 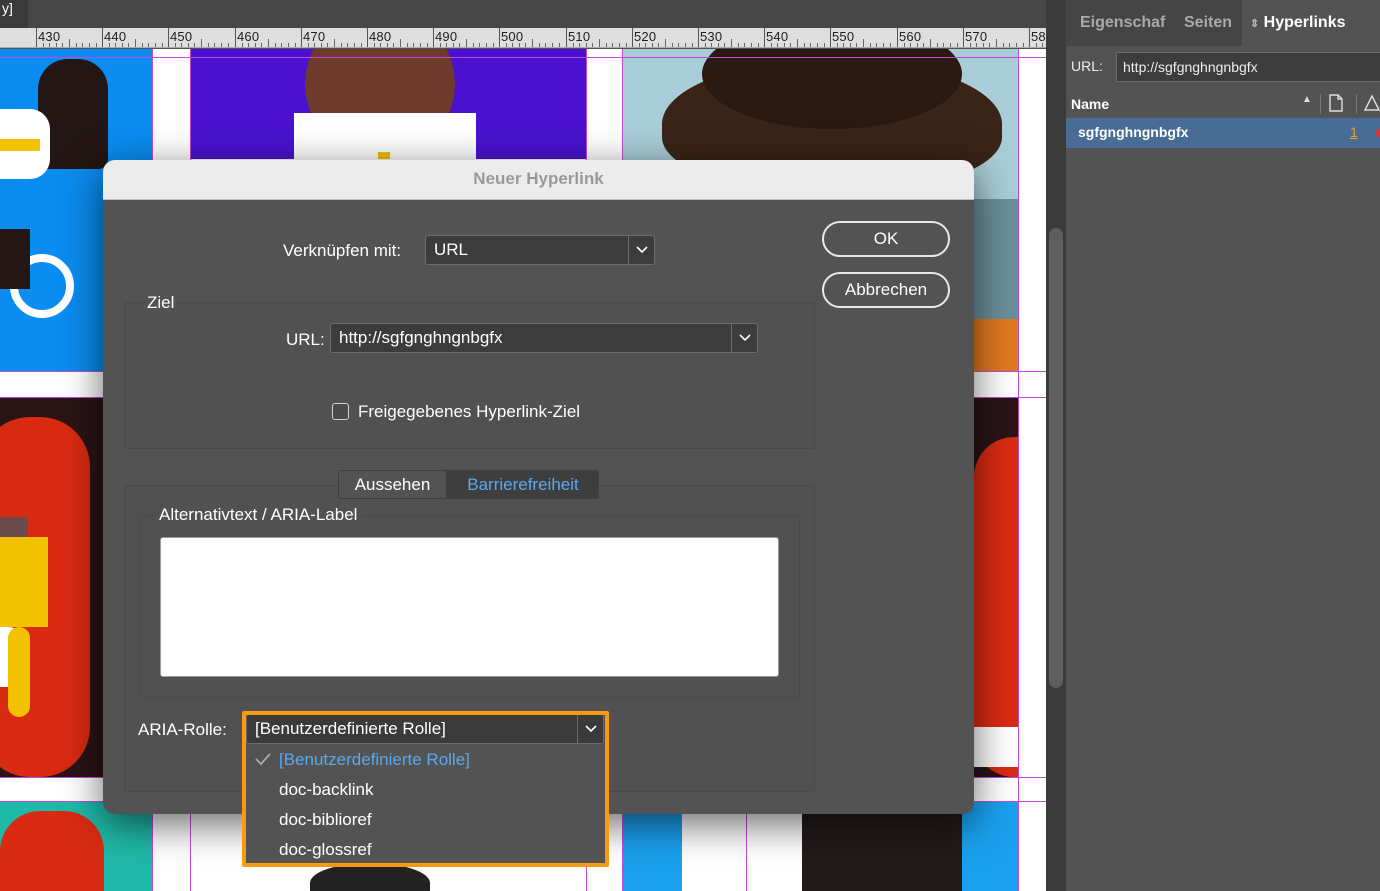 I want to click on hyperlink-list-item: sgfgnghngnbgfx 1, so click(x=1223, y=133).